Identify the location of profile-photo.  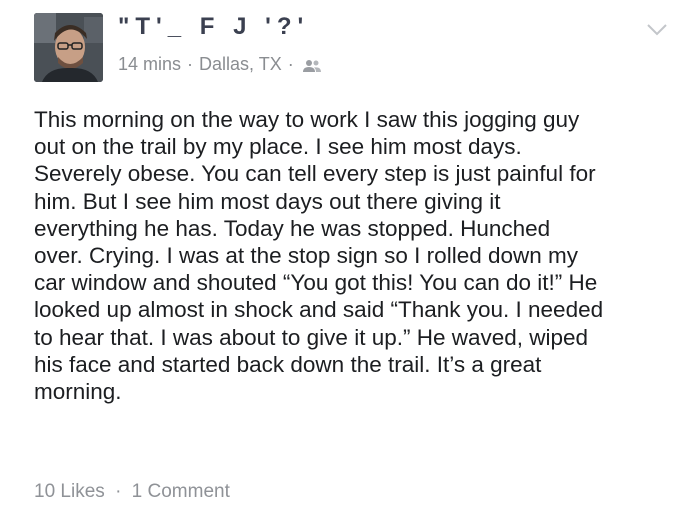
(68, 47).